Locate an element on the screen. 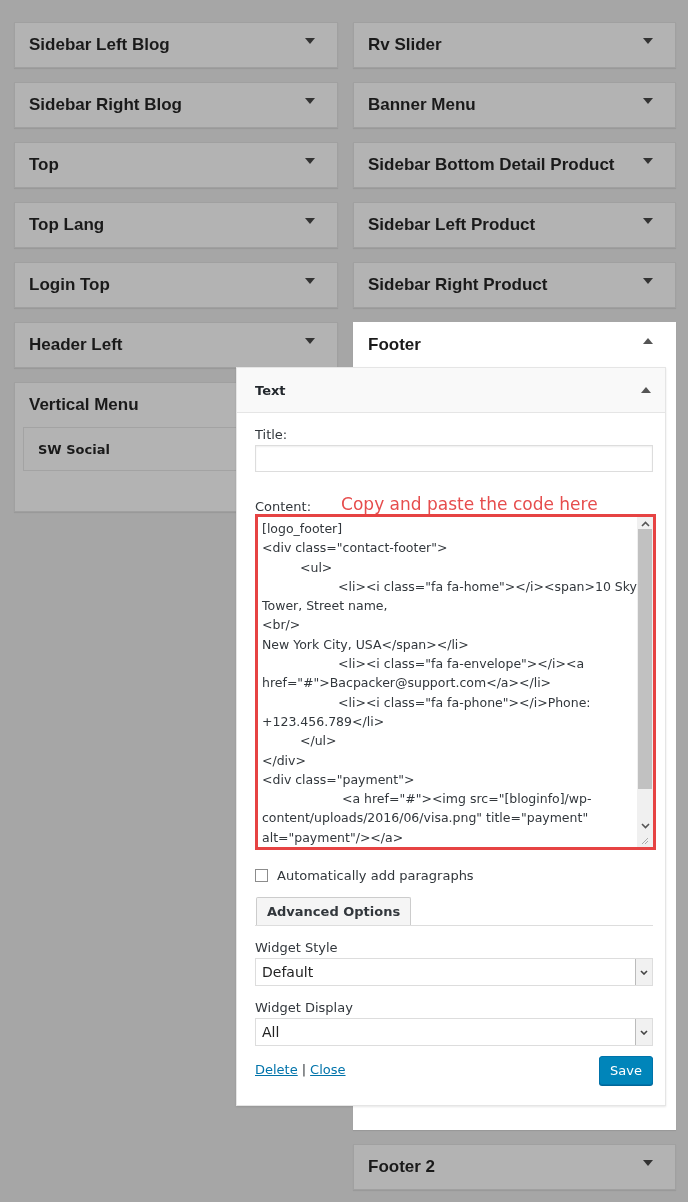 The width and height of the screenshot is (688, 1202). scroll-thumb is located at coordinates (645, 659).